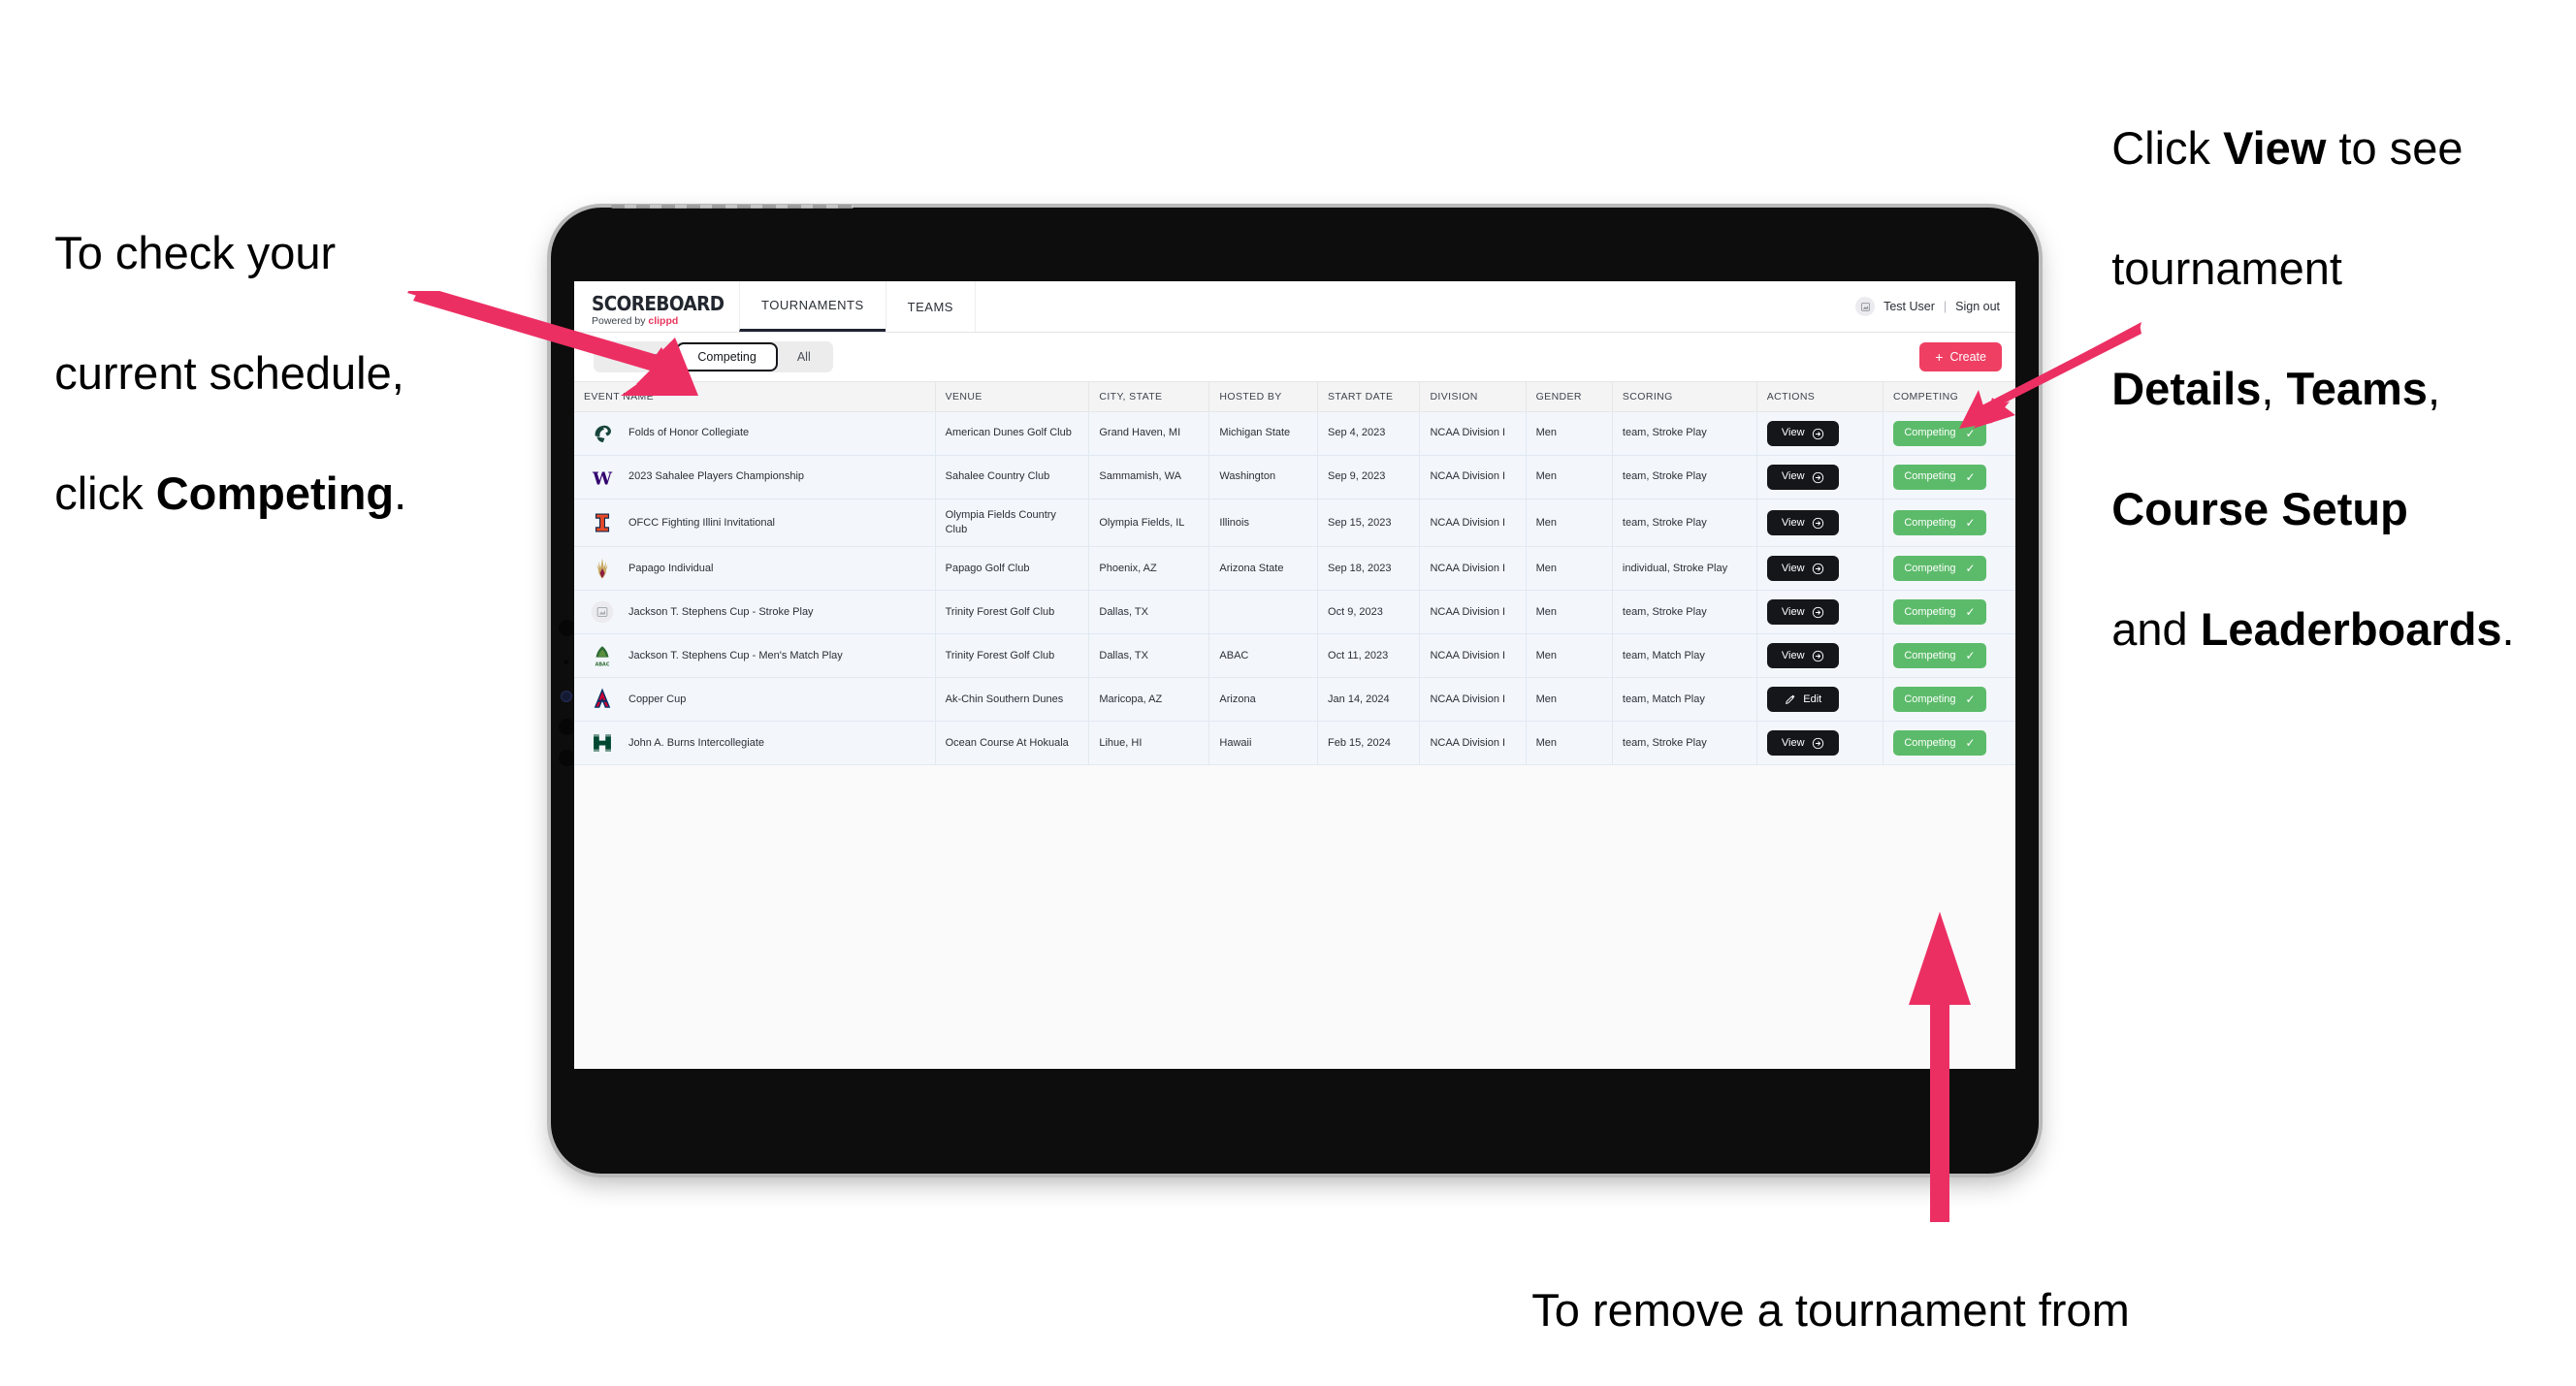 The image size is (2576, 1386). What do you see at coordinates (2226, 268) in the screenshot?
I see `annotation-right-l2: tournament` at bounding box center [2226, 268].